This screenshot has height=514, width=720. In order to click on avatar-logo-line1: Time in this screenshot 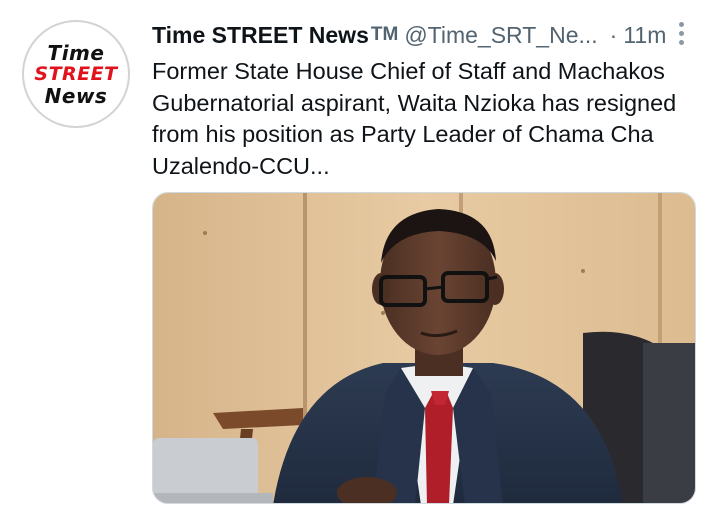, I will do `click(76, 52)`.